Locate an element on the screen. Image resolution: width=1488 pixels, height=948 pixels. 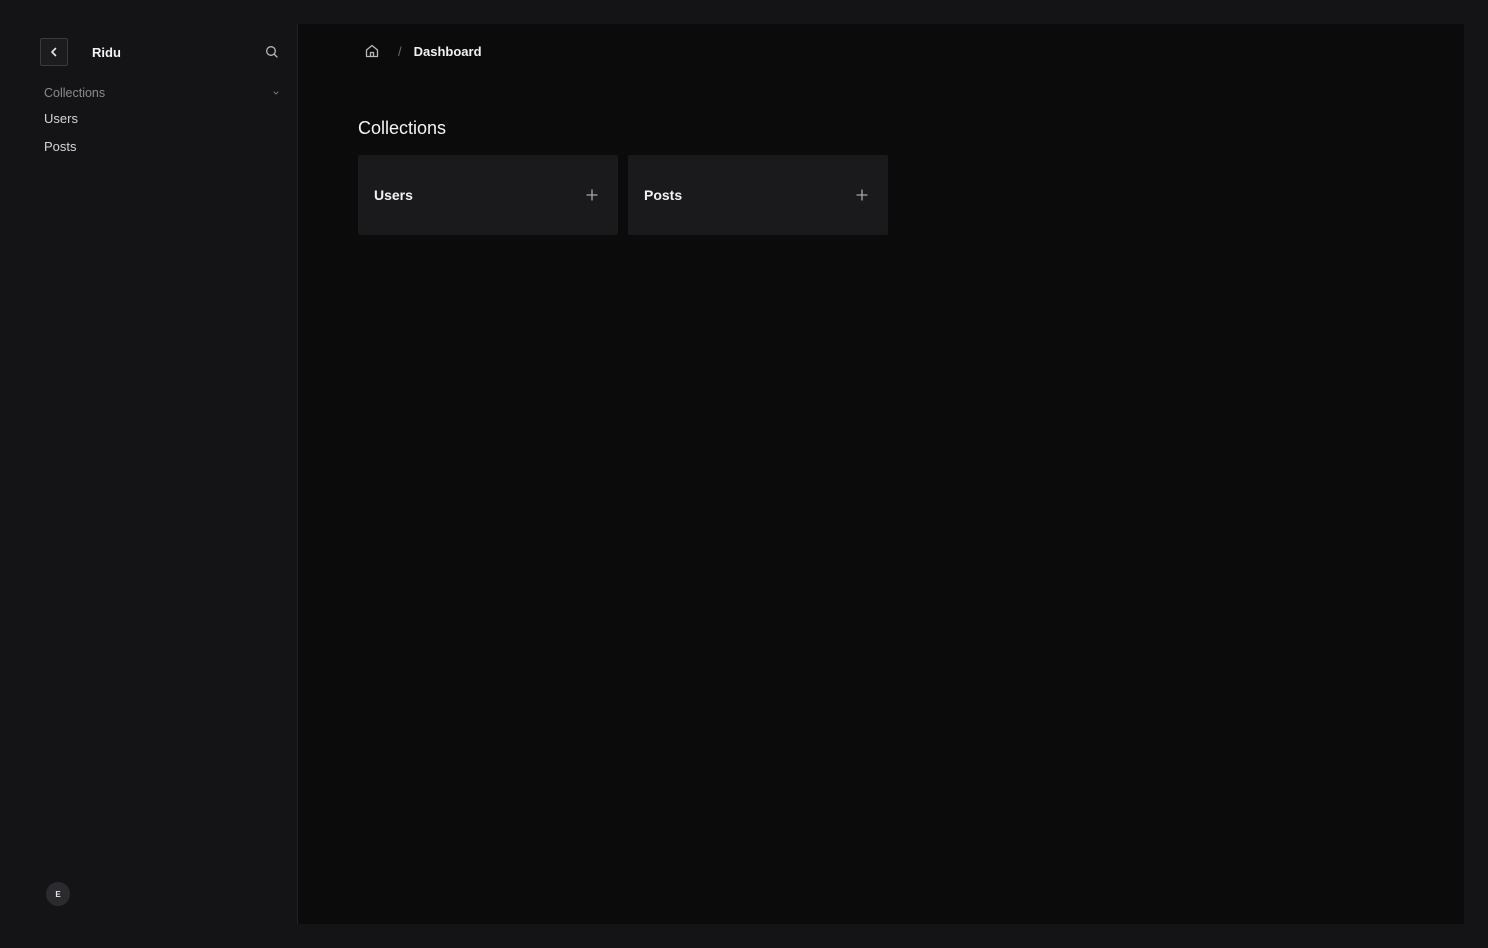
sidebar-nav: Collections Users Posts is located at coordinates (163, 121).